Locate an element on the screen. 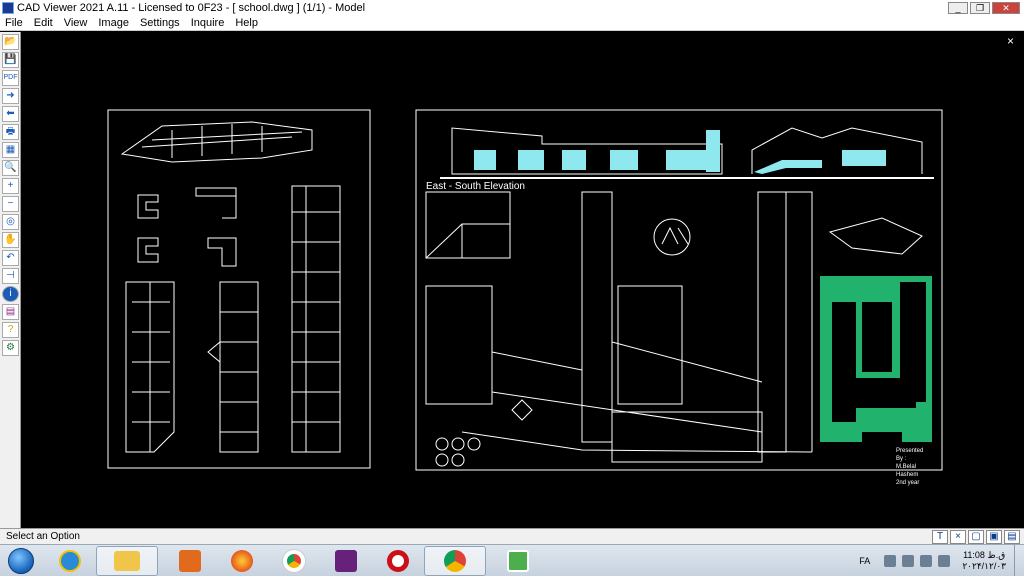  drawing-label: East - South Elevation is located at coordinates (475, 186).